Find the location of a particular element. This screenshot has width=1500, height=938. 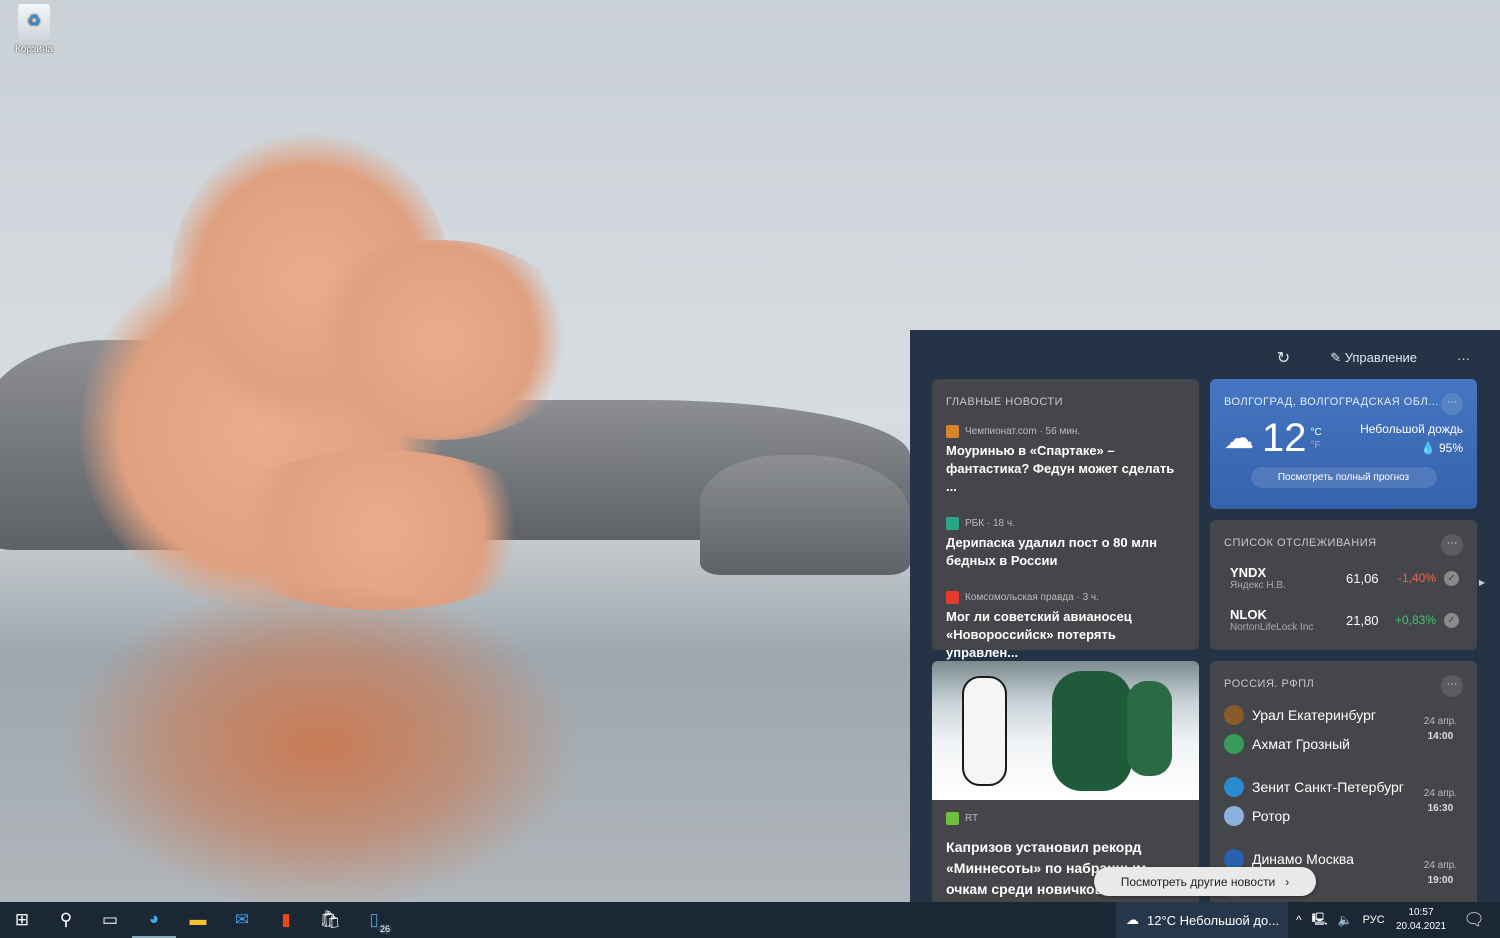

search-button: ⚲ is located at coordinates (66, 920).